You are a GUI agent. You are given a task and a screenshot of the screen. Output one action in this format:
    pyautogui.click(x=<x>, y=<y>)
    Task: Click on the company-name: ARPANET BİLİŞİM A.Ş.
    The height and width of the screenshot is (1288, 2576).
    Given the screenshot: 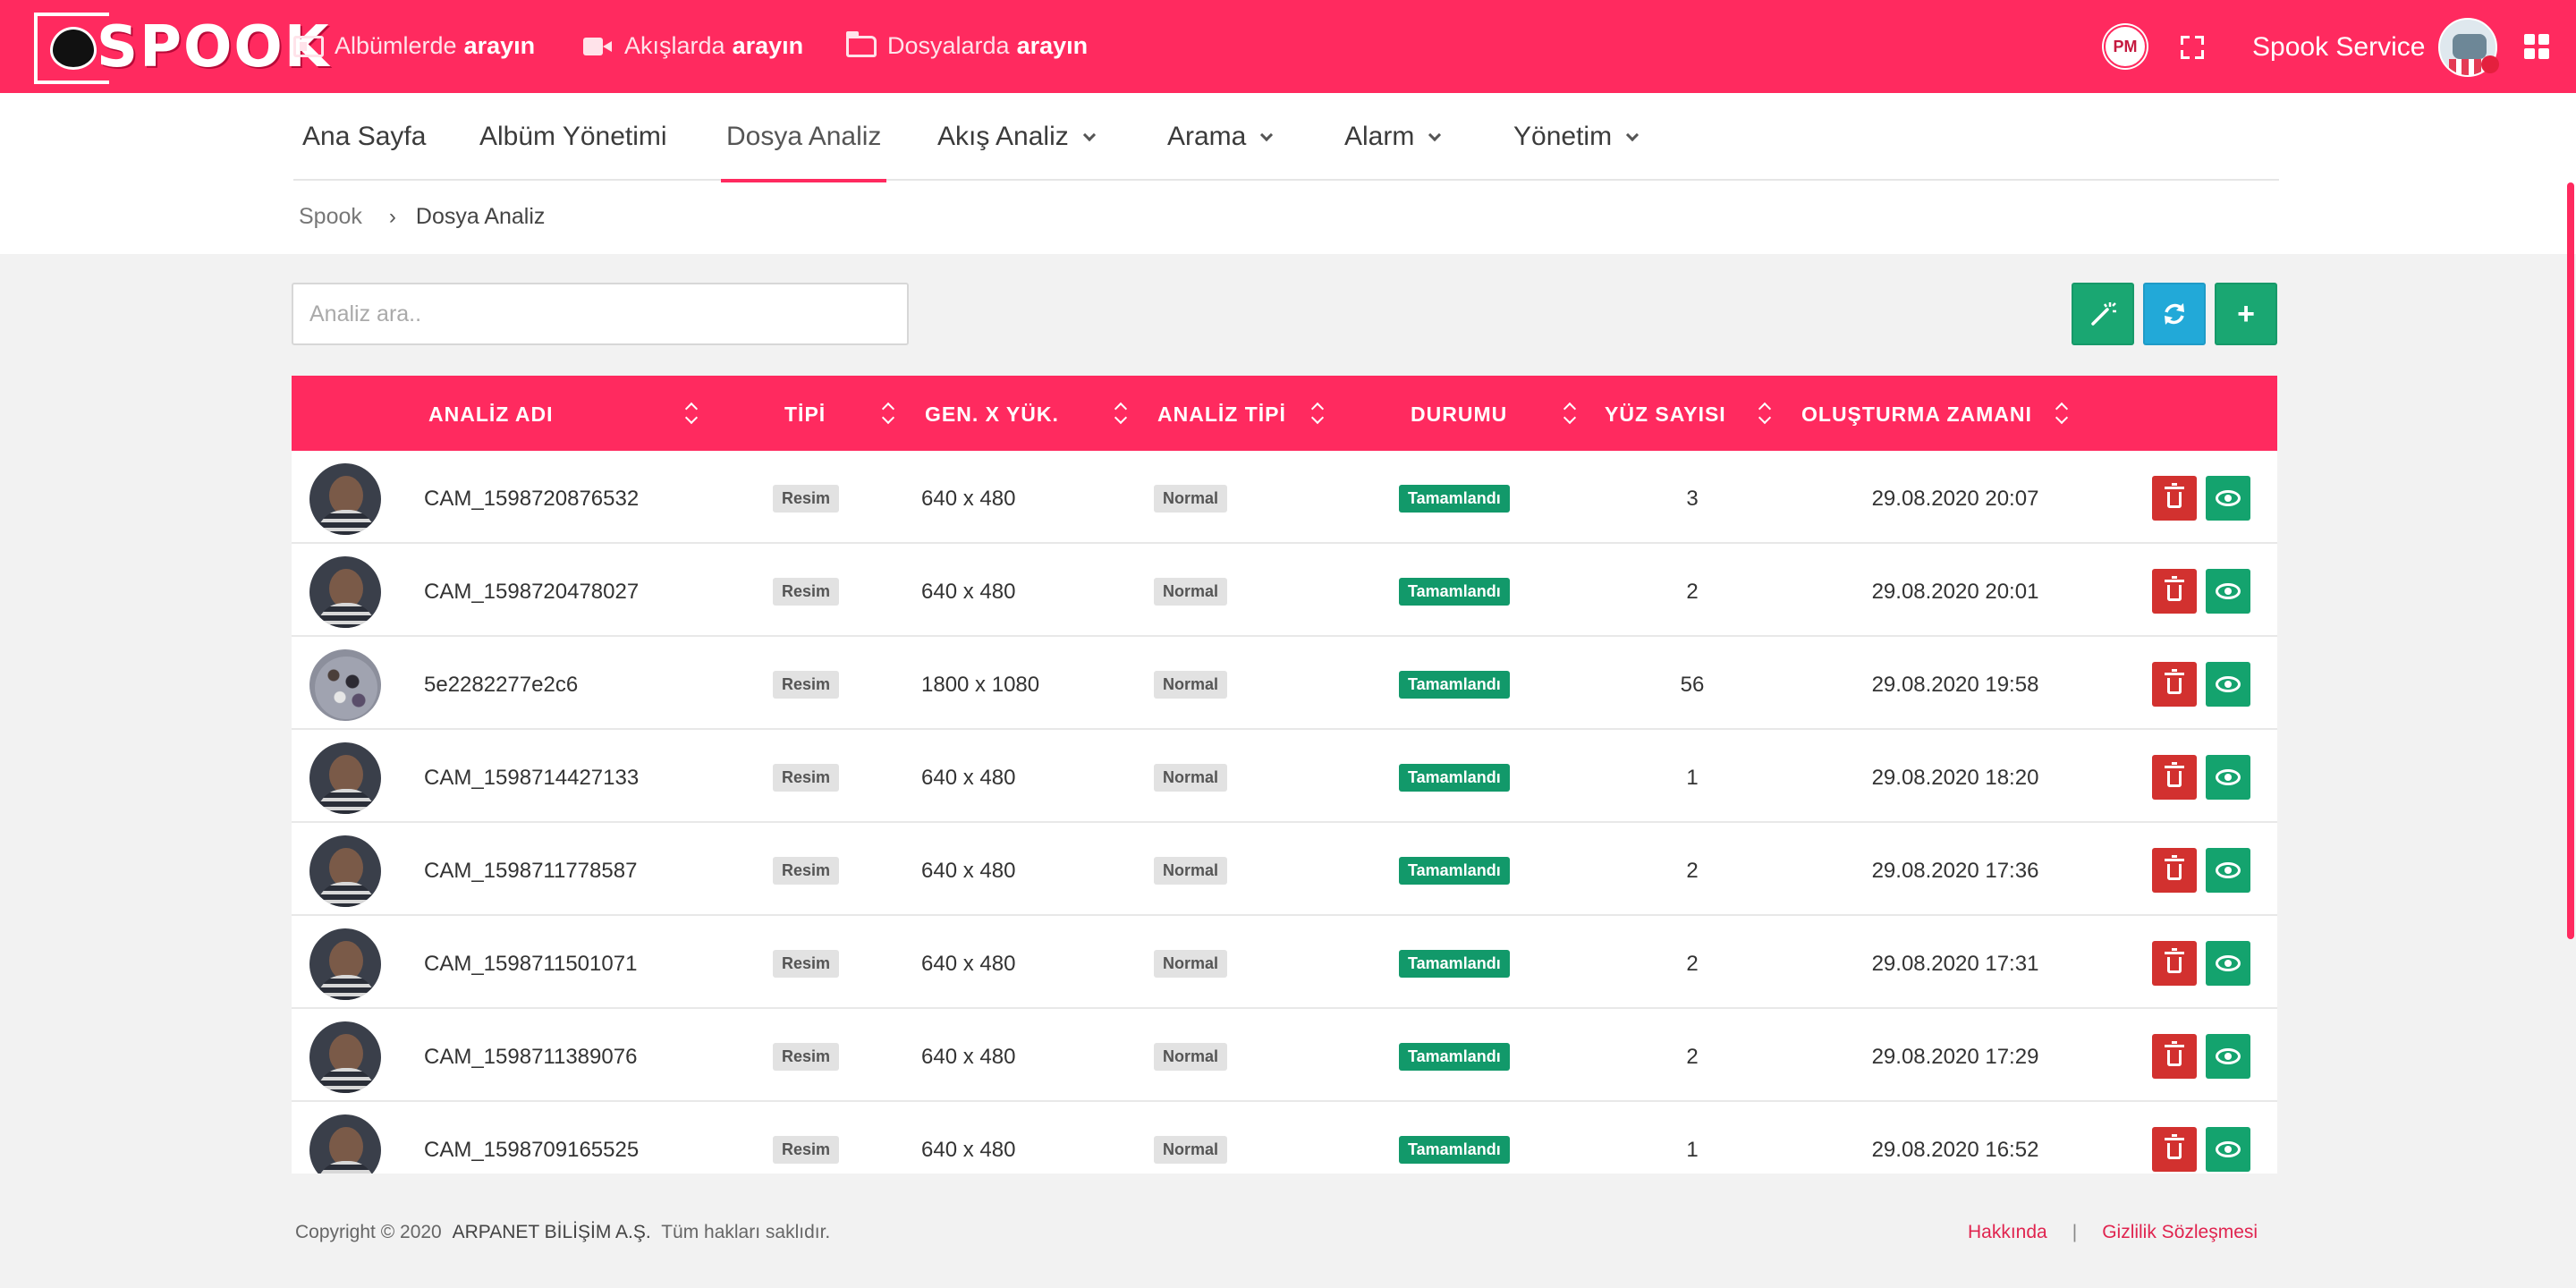 What is the action you would take?
    pyautogui.click(x=551, y=1232)
    